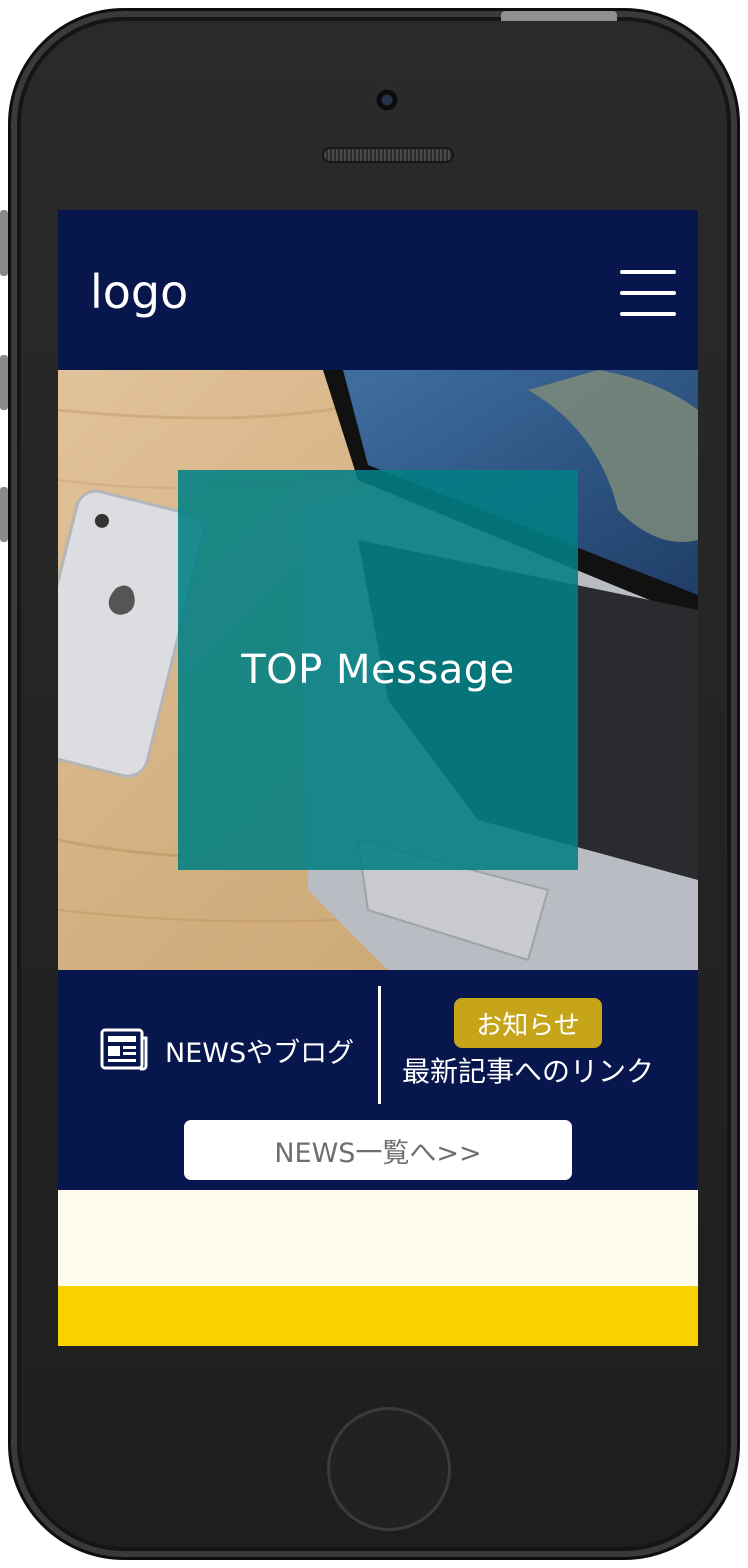 This screenshot has width=748, height=1568. I want to click on site-header: logo, so click(378, 290).